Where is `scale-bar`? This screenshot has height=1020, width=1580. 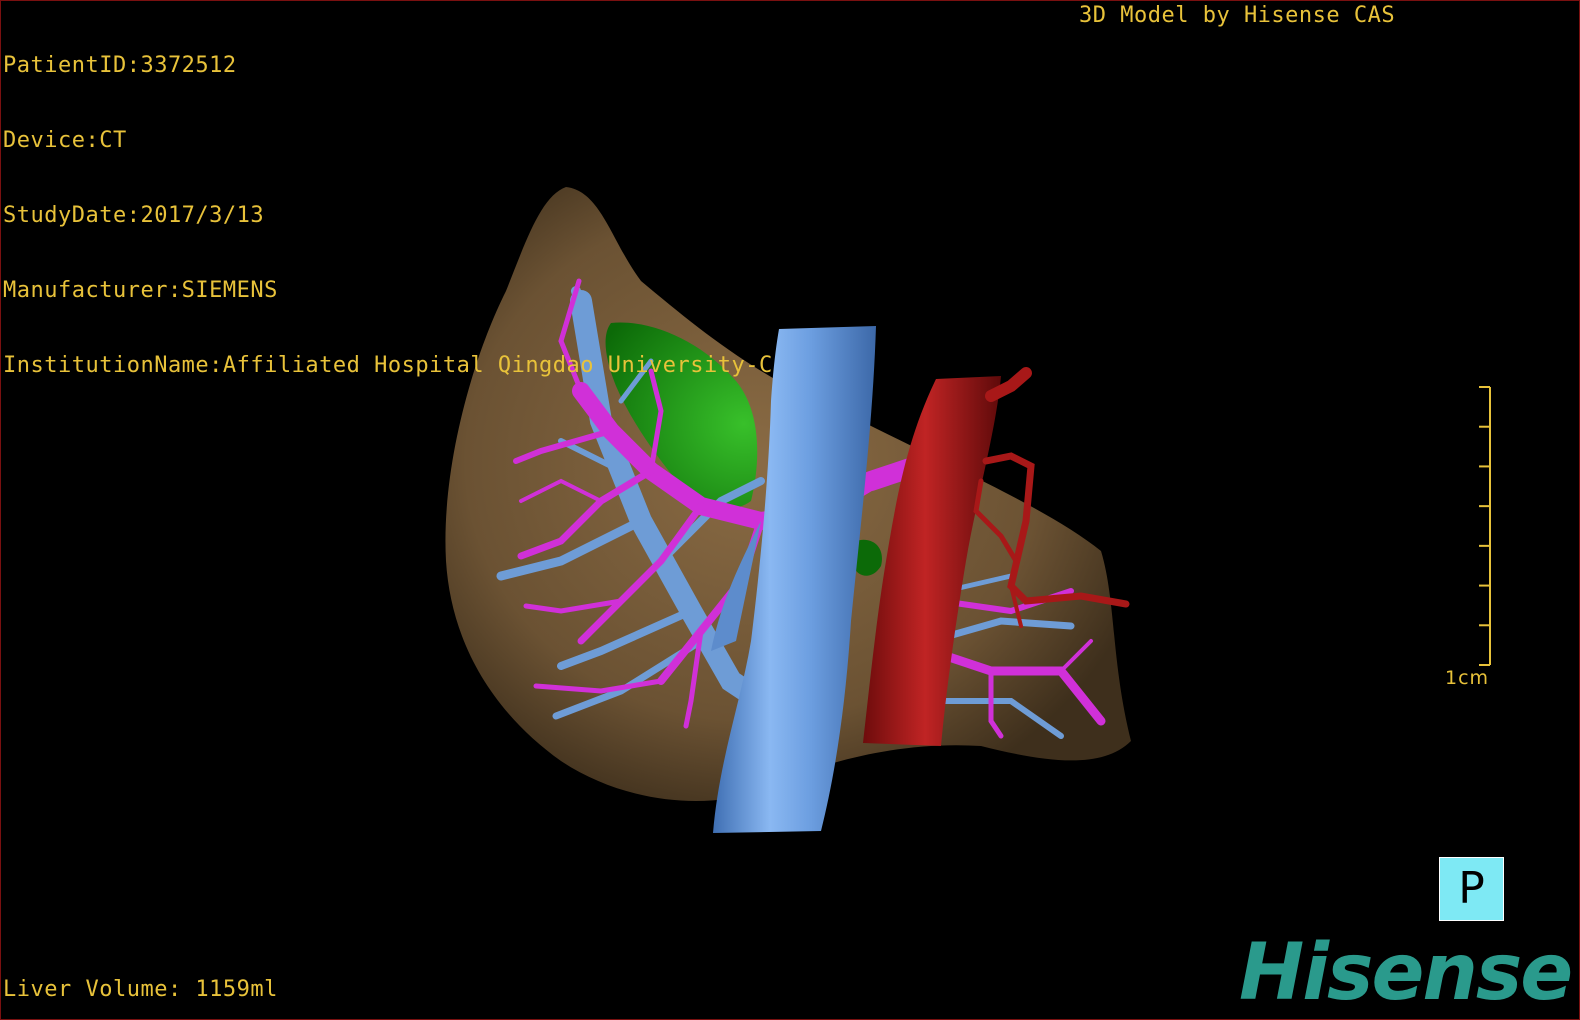
scale-bar is located at coordinates (1485, 526).